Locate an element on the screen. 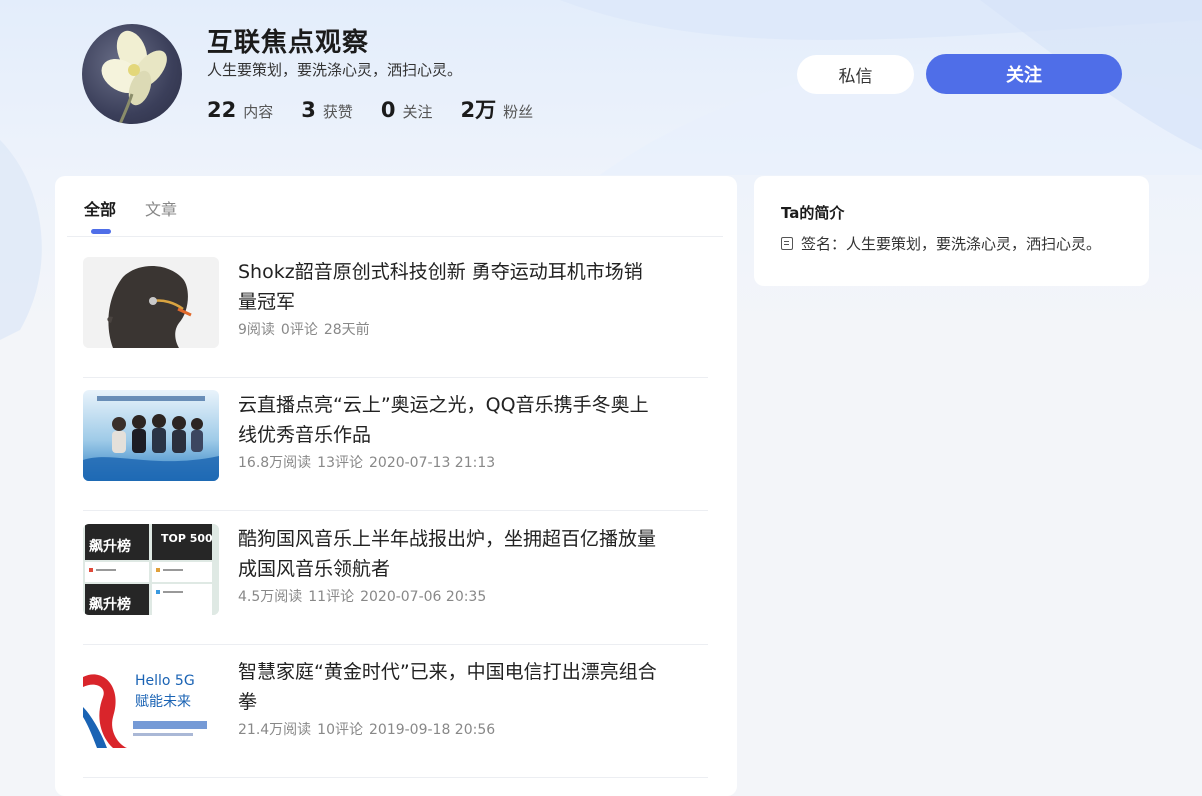 The image size is (1202, 796). stat-label: 粉丝 is located at coordinates (518, 112).